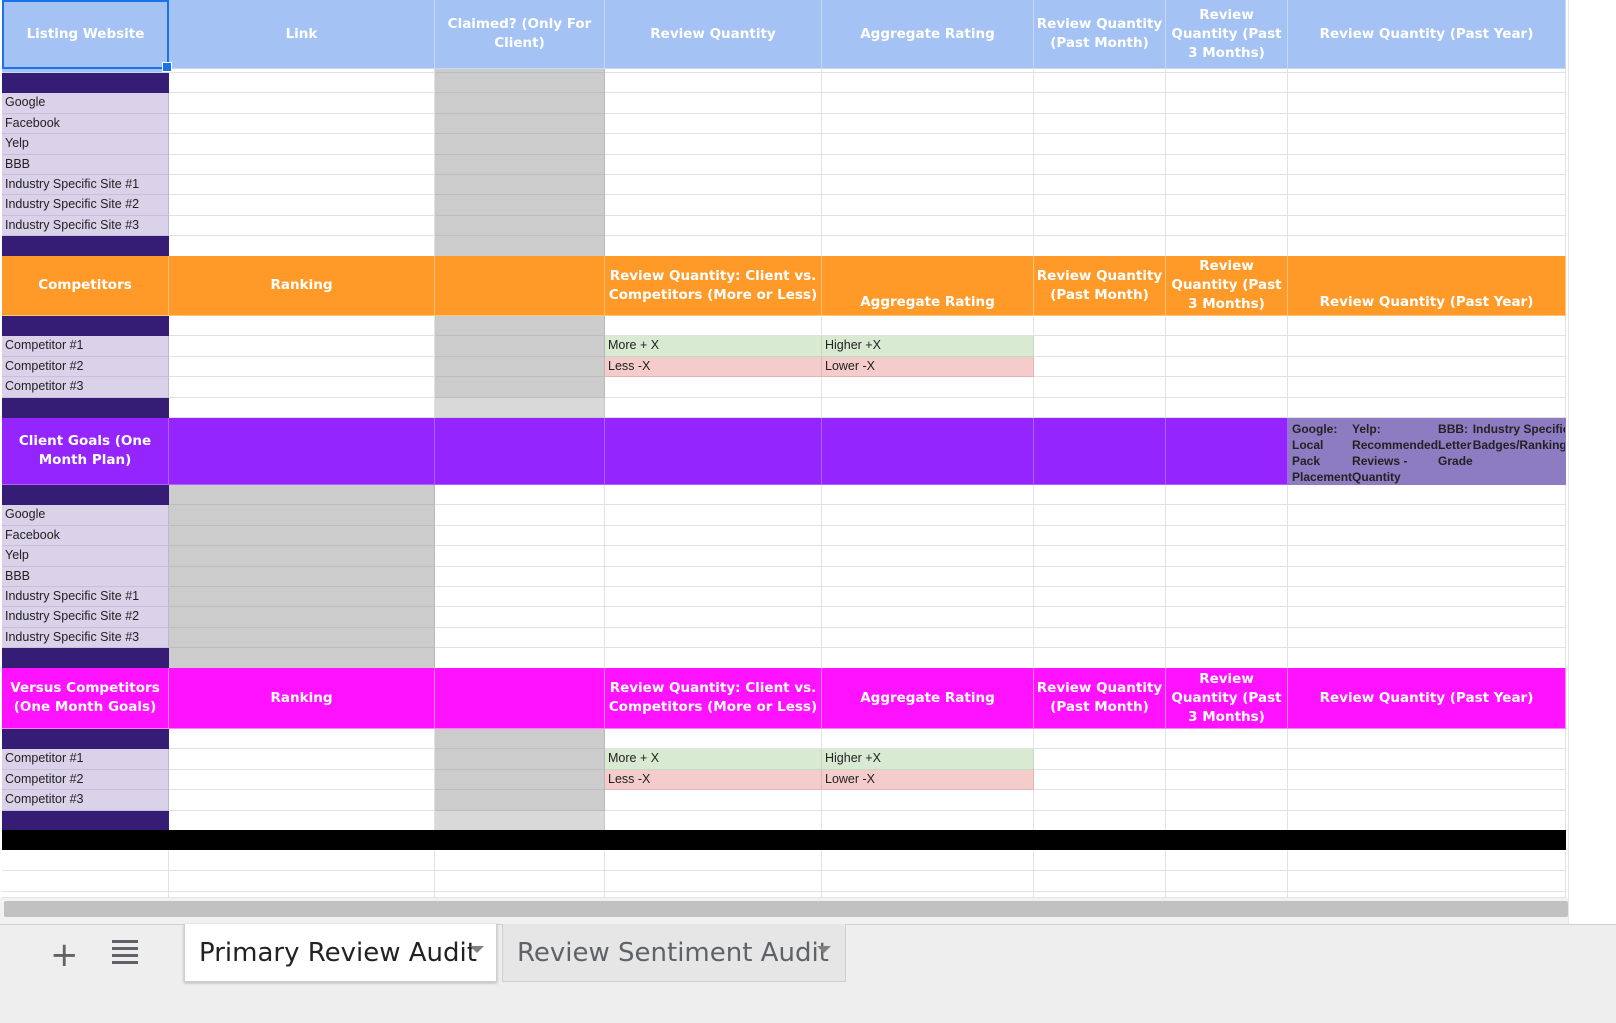 The image size is (1616, 1023). Describe the element at coordinates (85, 185) in the screenshot. I see `listing-label-cell: Industry Specific Site #1` at that location.